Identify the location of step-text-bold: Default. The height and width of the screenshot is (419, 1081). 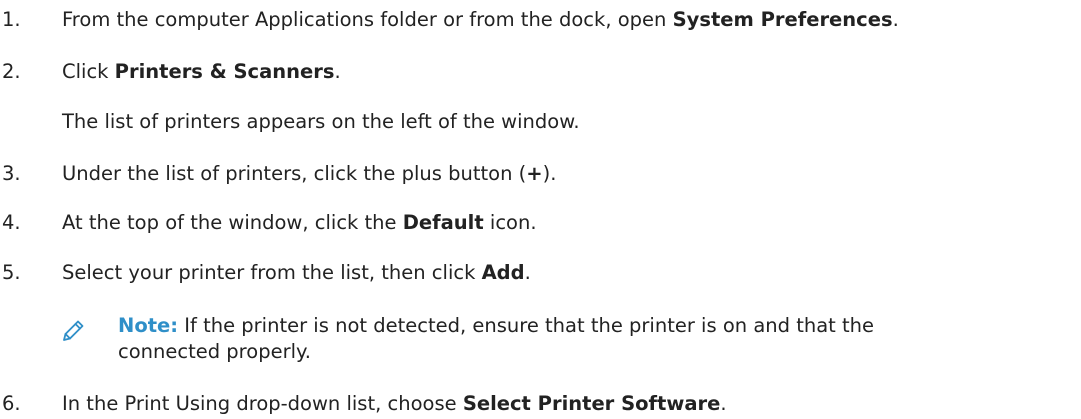
(443, 222).